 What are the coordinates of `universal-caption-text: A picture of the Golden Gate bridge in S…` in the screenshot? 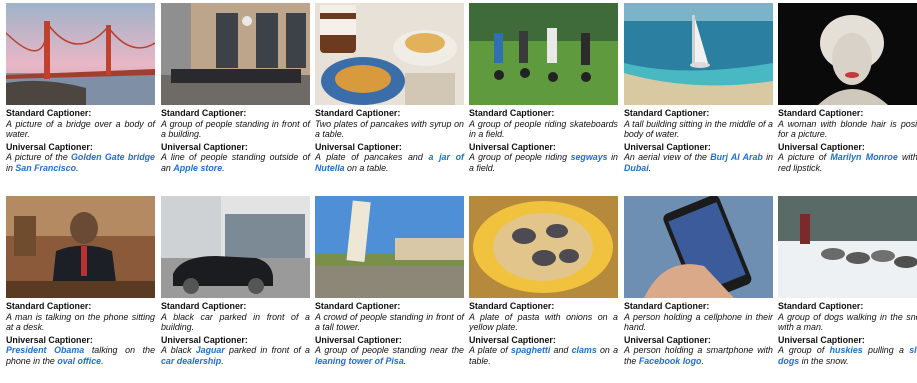 It's located at (80, 162).